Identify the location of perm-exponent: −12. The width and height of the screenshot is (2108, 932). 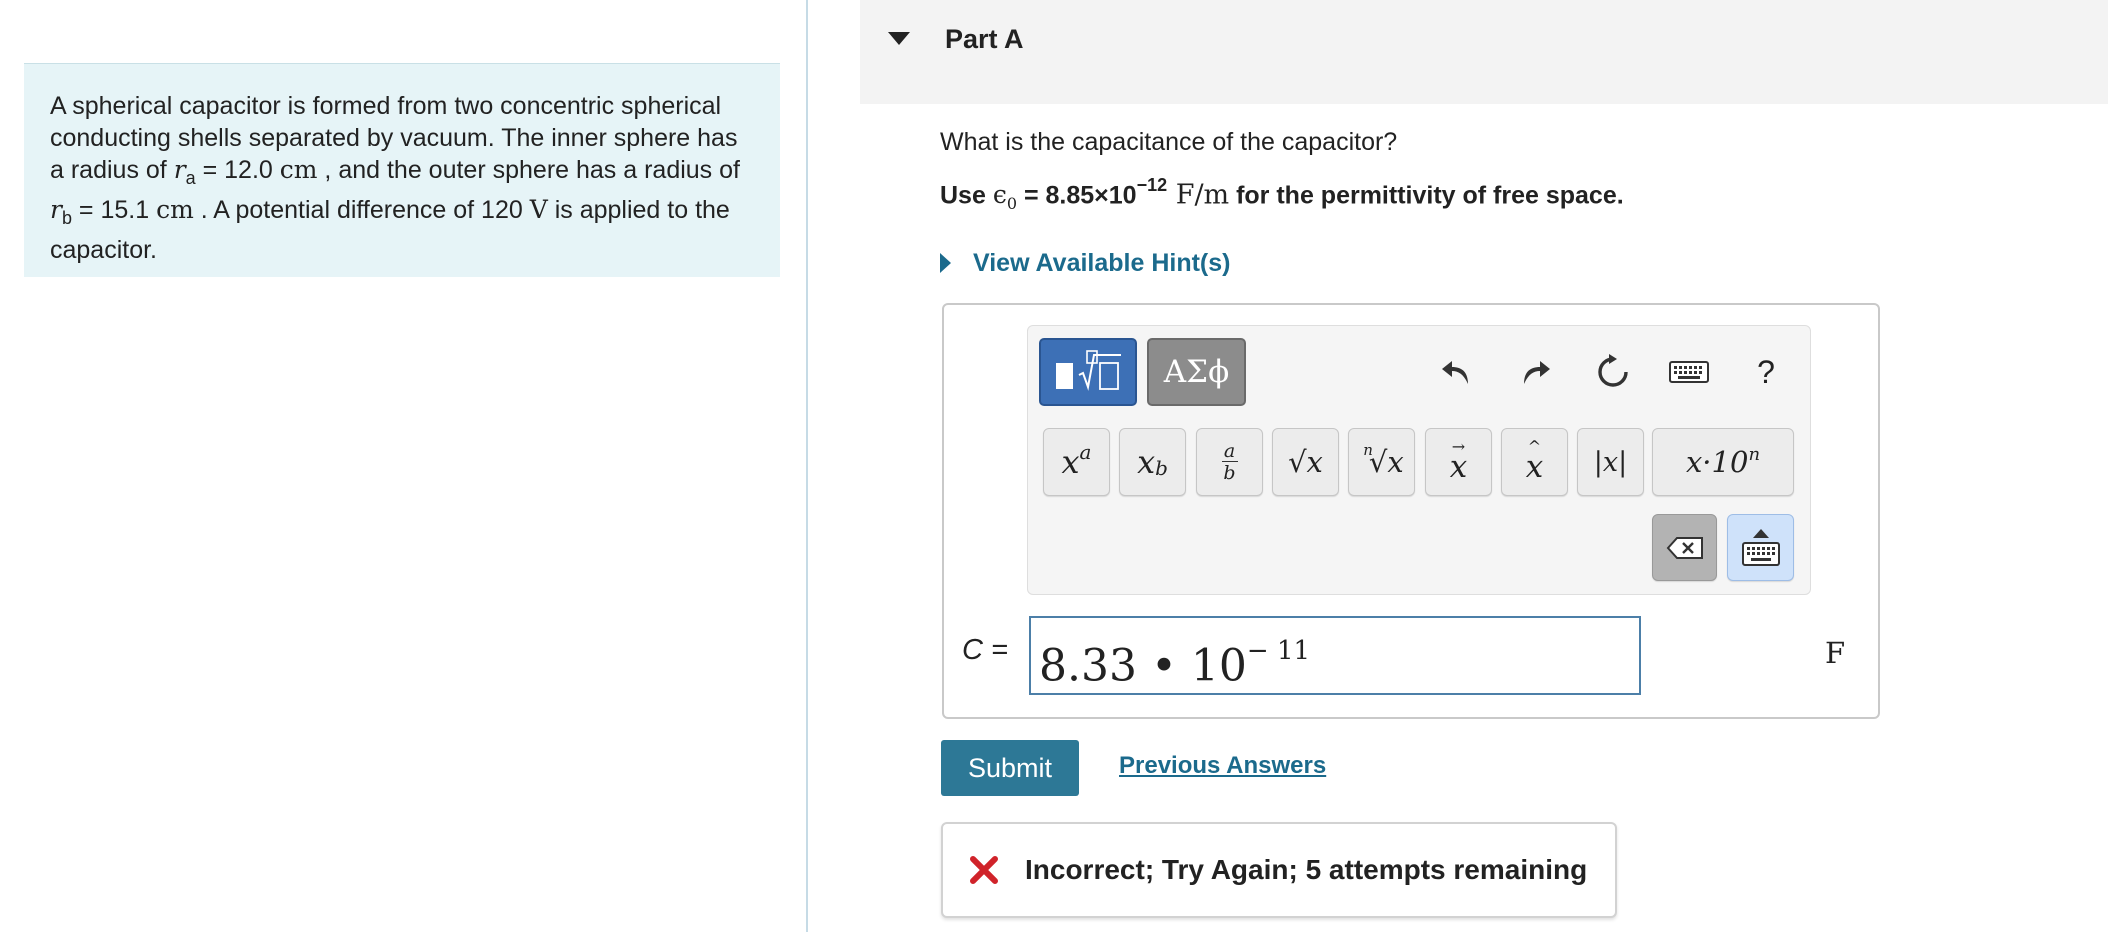
(1152, 185).